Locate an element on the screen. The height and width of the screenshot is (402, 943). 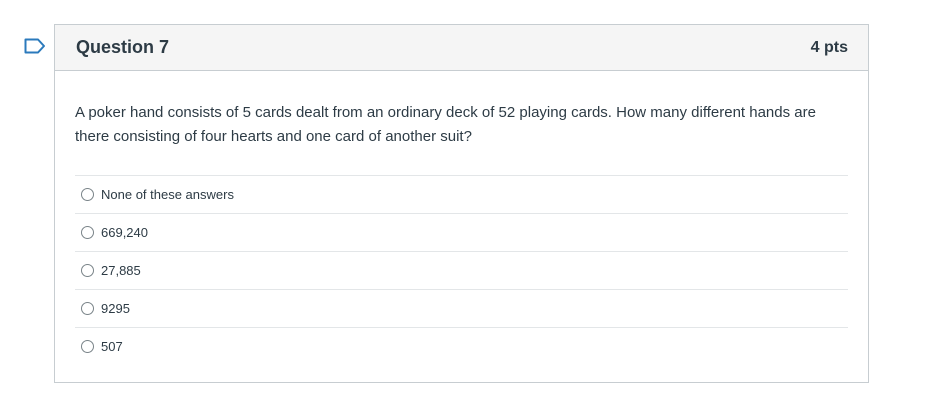
answer-label: 27,885 is located at coordinates (121, 270).